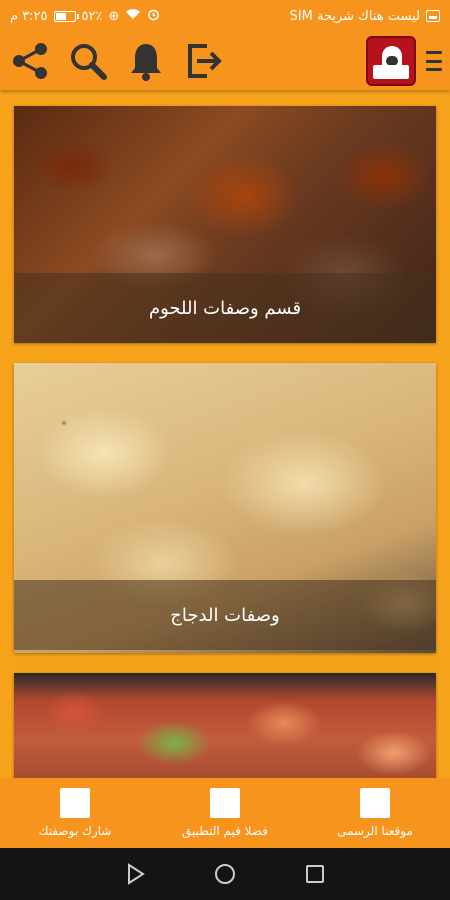  Describe the element at coordinates (135, 874) in the screenshot. I see `back-icon` at that location.